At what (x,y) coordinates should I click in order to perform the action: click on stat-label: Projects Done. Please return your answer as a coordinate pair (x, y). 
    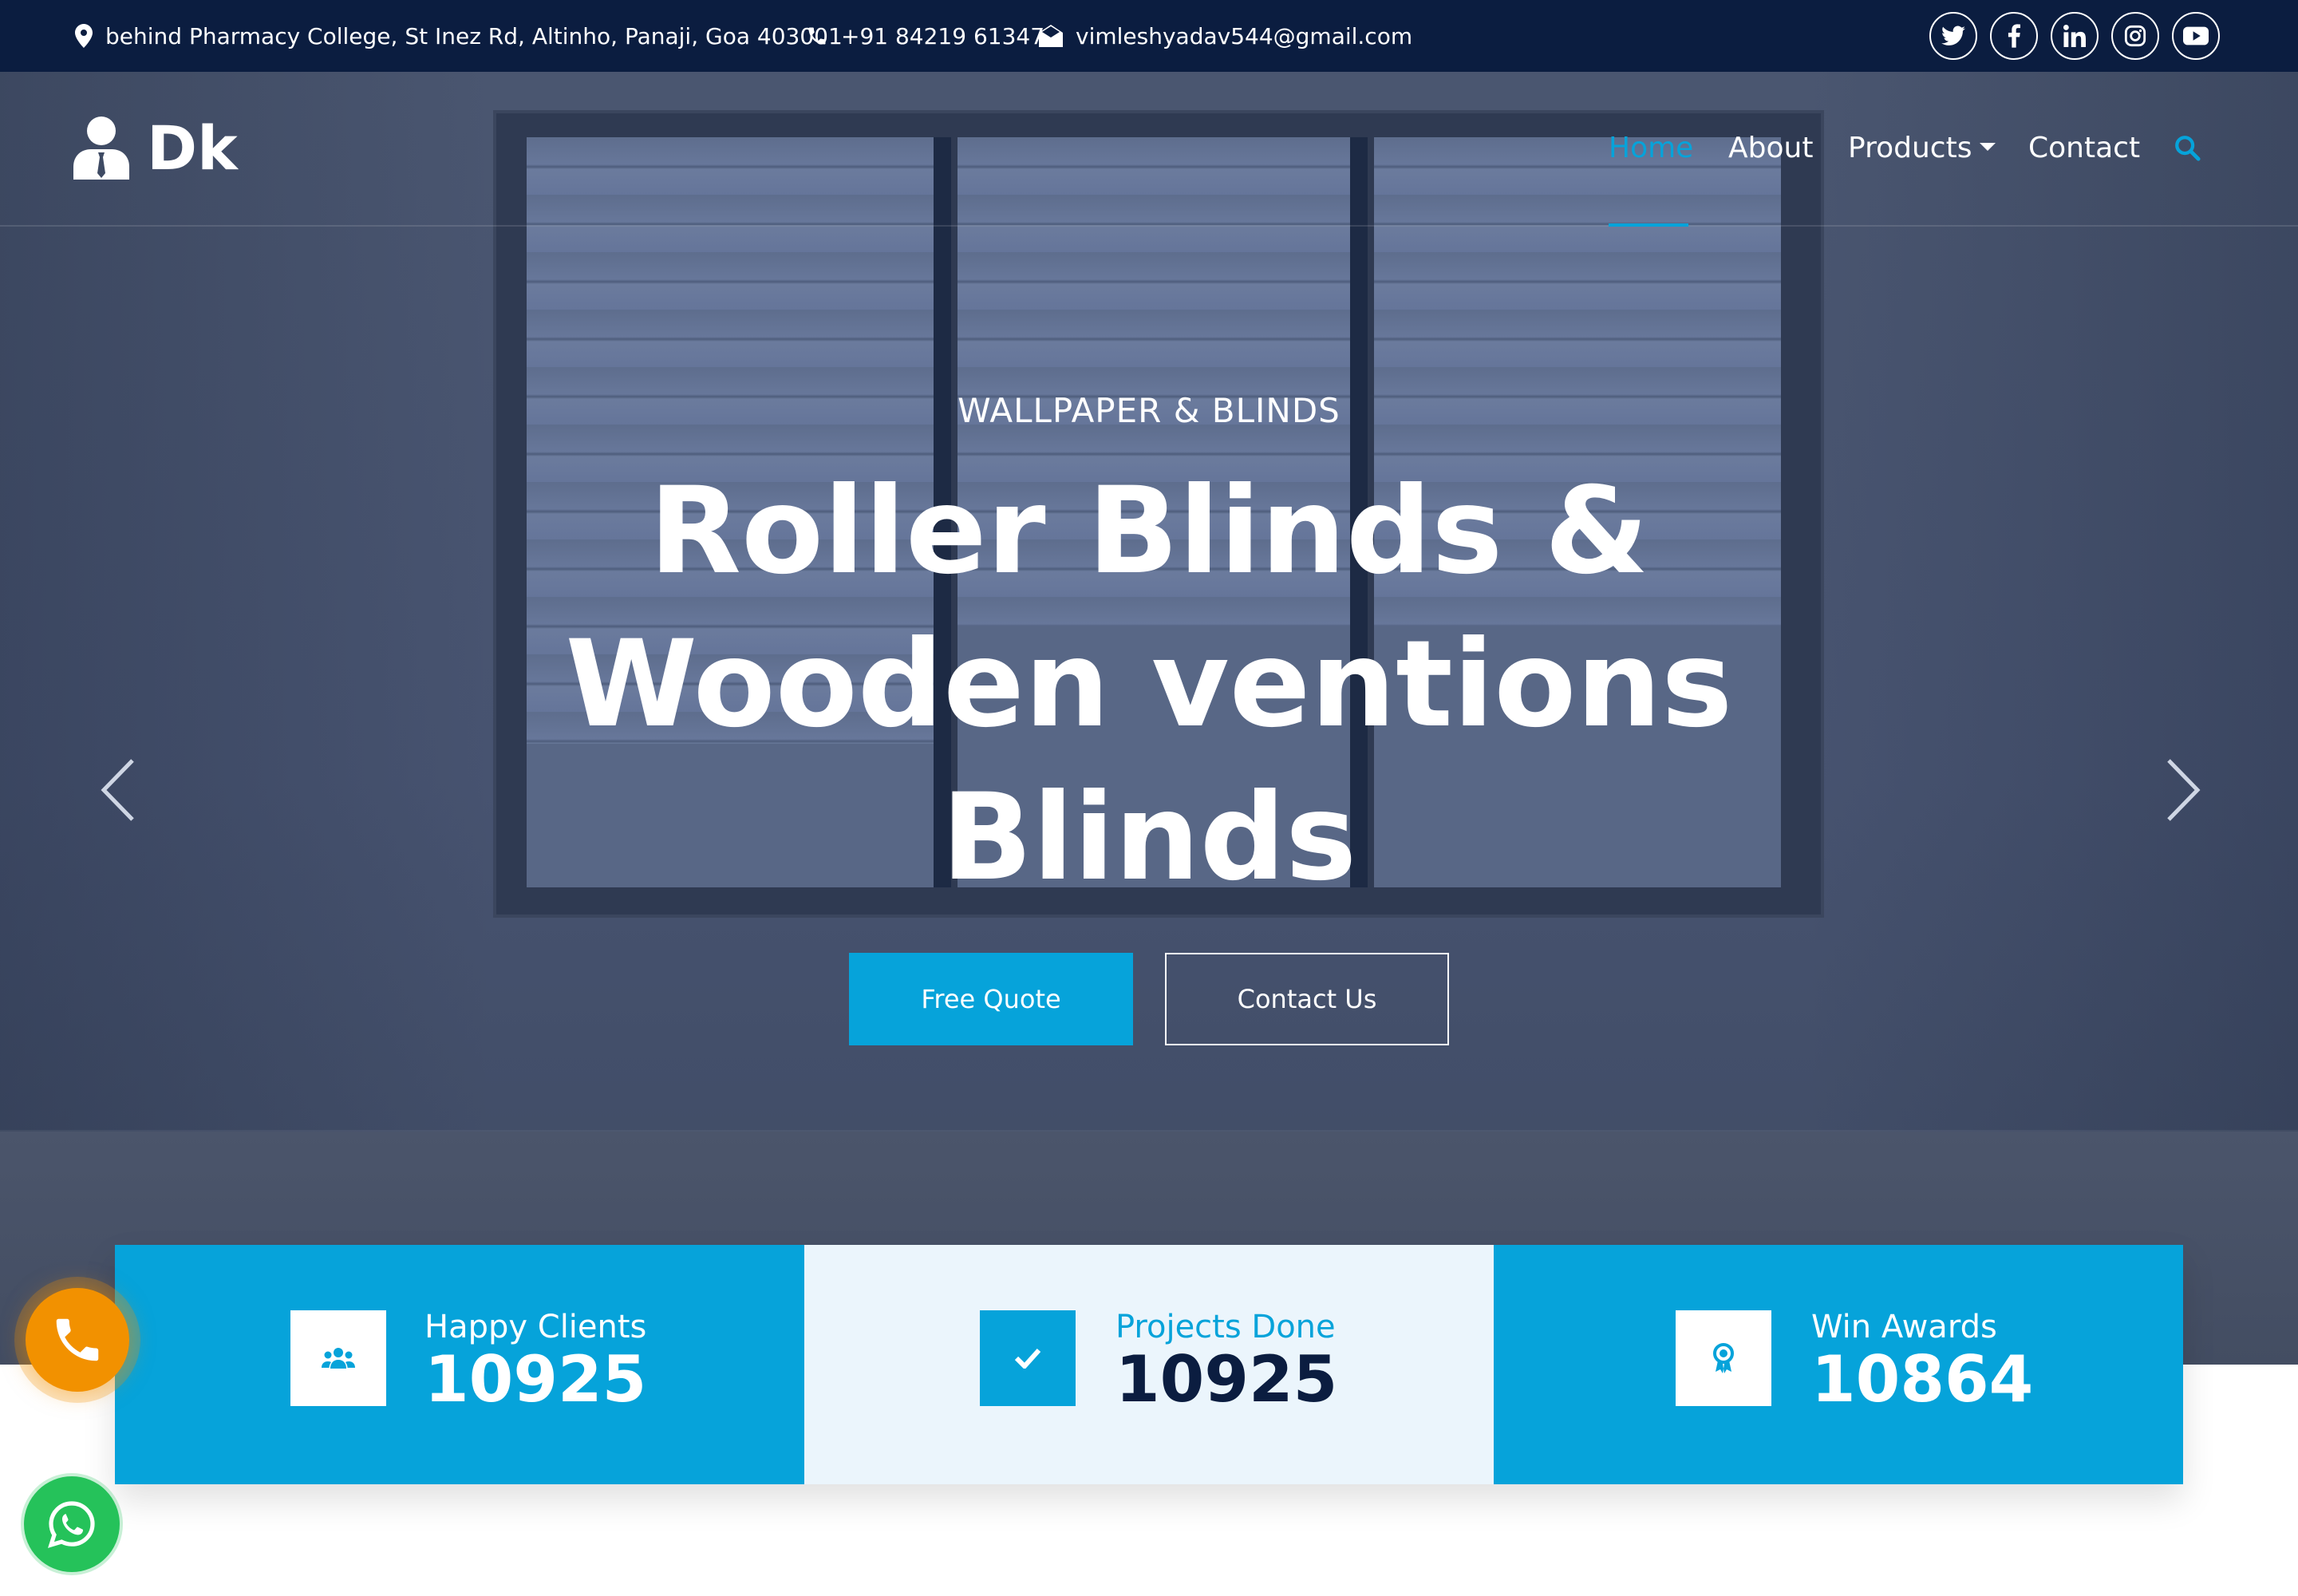
    Looking at the image, I should click on (1225, 1327).